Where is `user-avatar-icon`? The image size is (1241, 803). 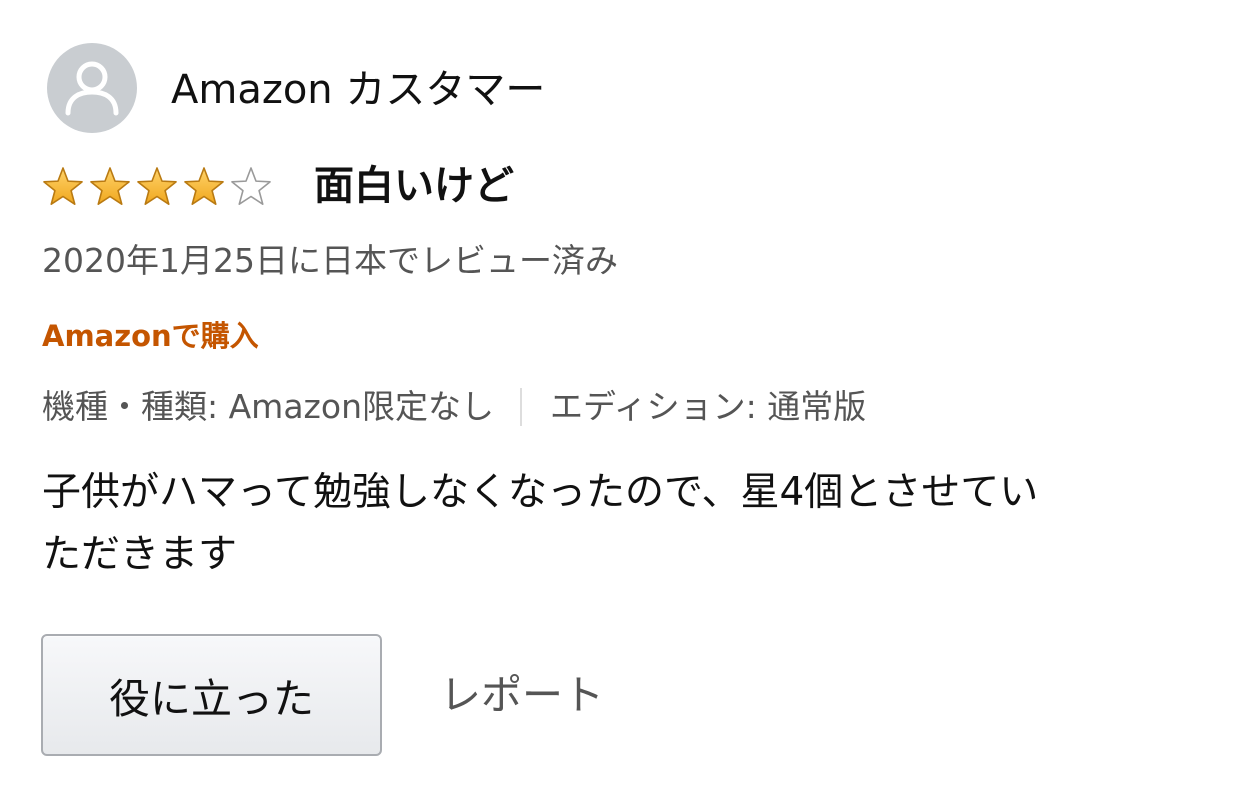
user-avatar-icon is located at coordinates (92, 88).